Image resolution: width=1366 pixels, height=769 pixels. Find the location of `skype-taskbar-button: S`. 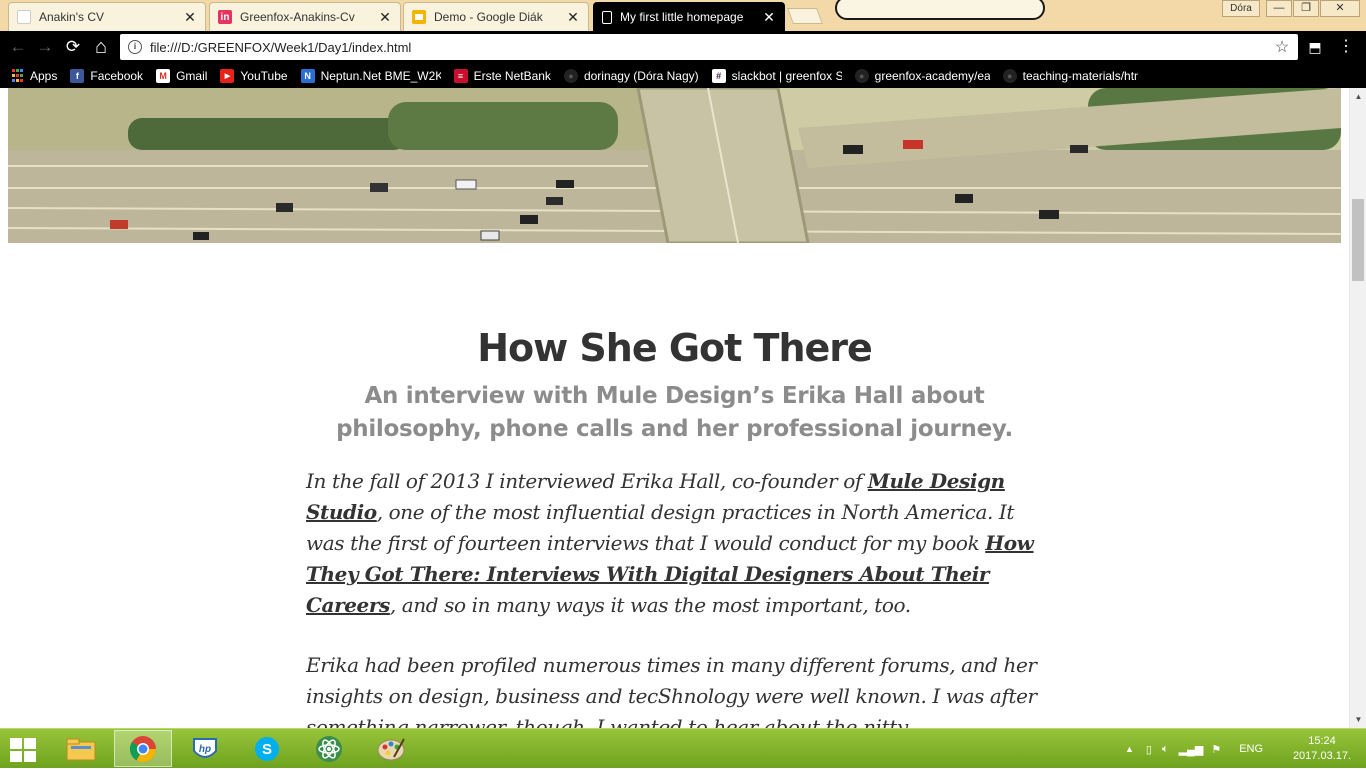

skype-taskbar-button: S is located at coordinates (267, 748).